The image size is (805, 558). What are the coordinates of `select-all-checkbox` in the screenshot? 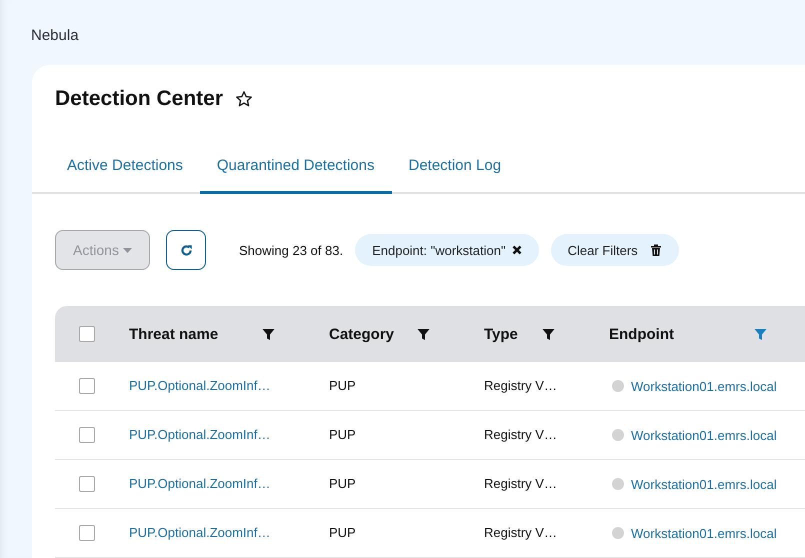 It's located at (87, 334).